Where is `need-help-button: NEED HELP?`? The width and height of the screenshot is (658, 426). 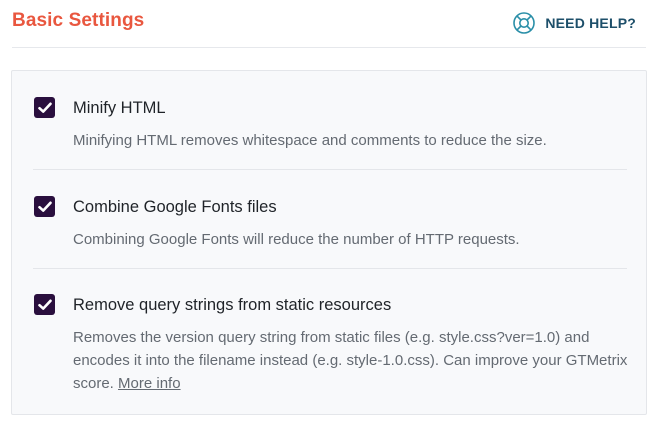
need-help-button: NEED HELP? is located at coordinates (574, 23).